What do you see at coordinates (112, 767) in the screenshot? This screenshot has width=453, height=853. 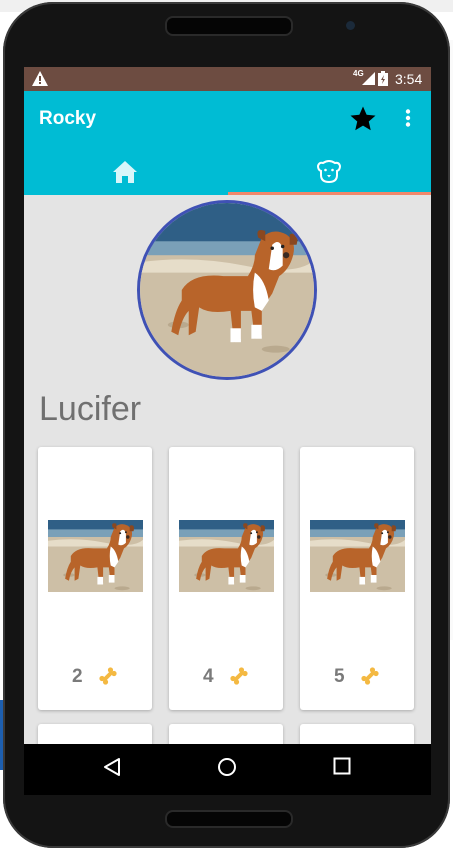 I see `back-icon` at bounding box center [112, 767].